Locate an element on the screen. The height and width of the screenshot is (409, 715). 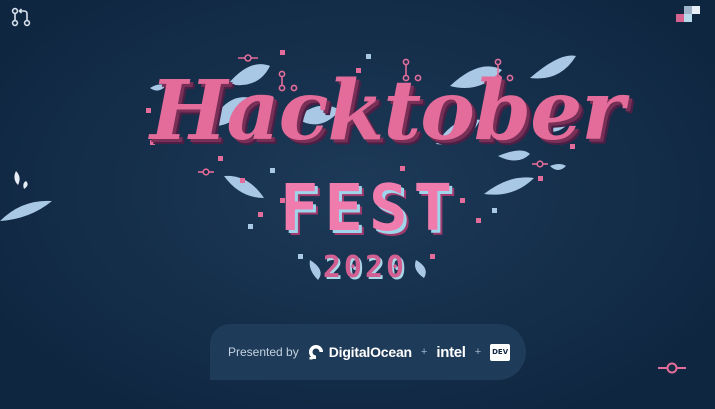
digitalocean-logo-icon is located at coordinates (316, 352).